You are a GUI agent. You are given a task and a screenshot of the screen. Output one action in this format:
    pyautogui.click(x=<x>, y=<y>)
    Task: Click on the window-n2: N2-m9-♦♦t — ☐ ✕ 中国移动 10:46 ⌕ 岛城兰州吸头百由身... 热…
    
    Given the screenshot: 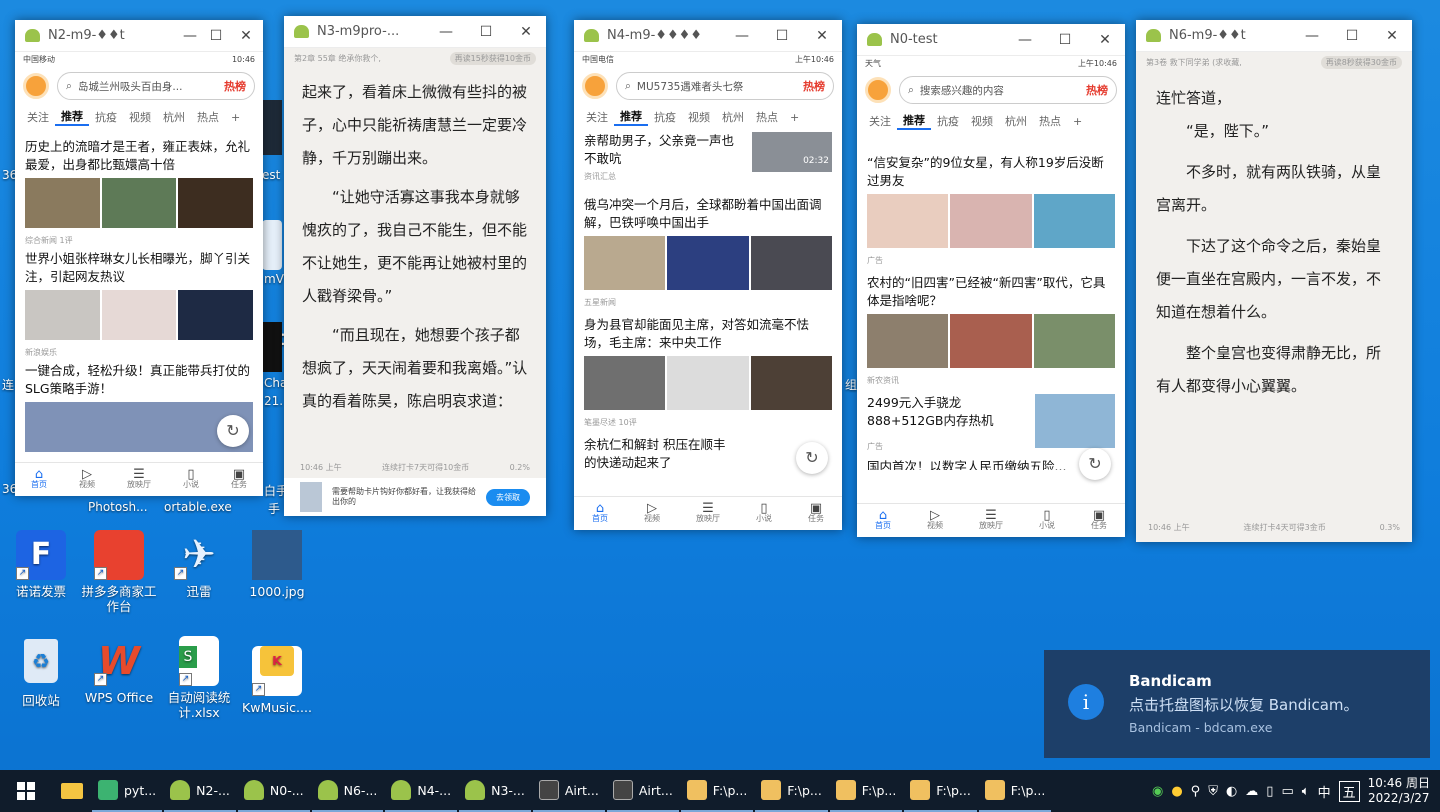 What is the action you would take?
    pyautogui.click(x=139, y=258)
    